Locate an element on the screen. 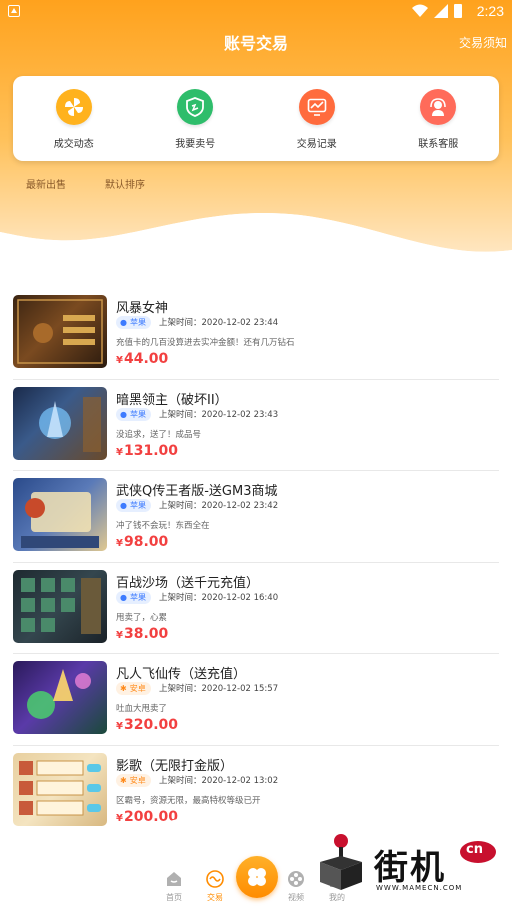 The image size is (512, 908). watermark: 街机 cn WWW.MAMECN.COM is located at coordinates (415, 863).